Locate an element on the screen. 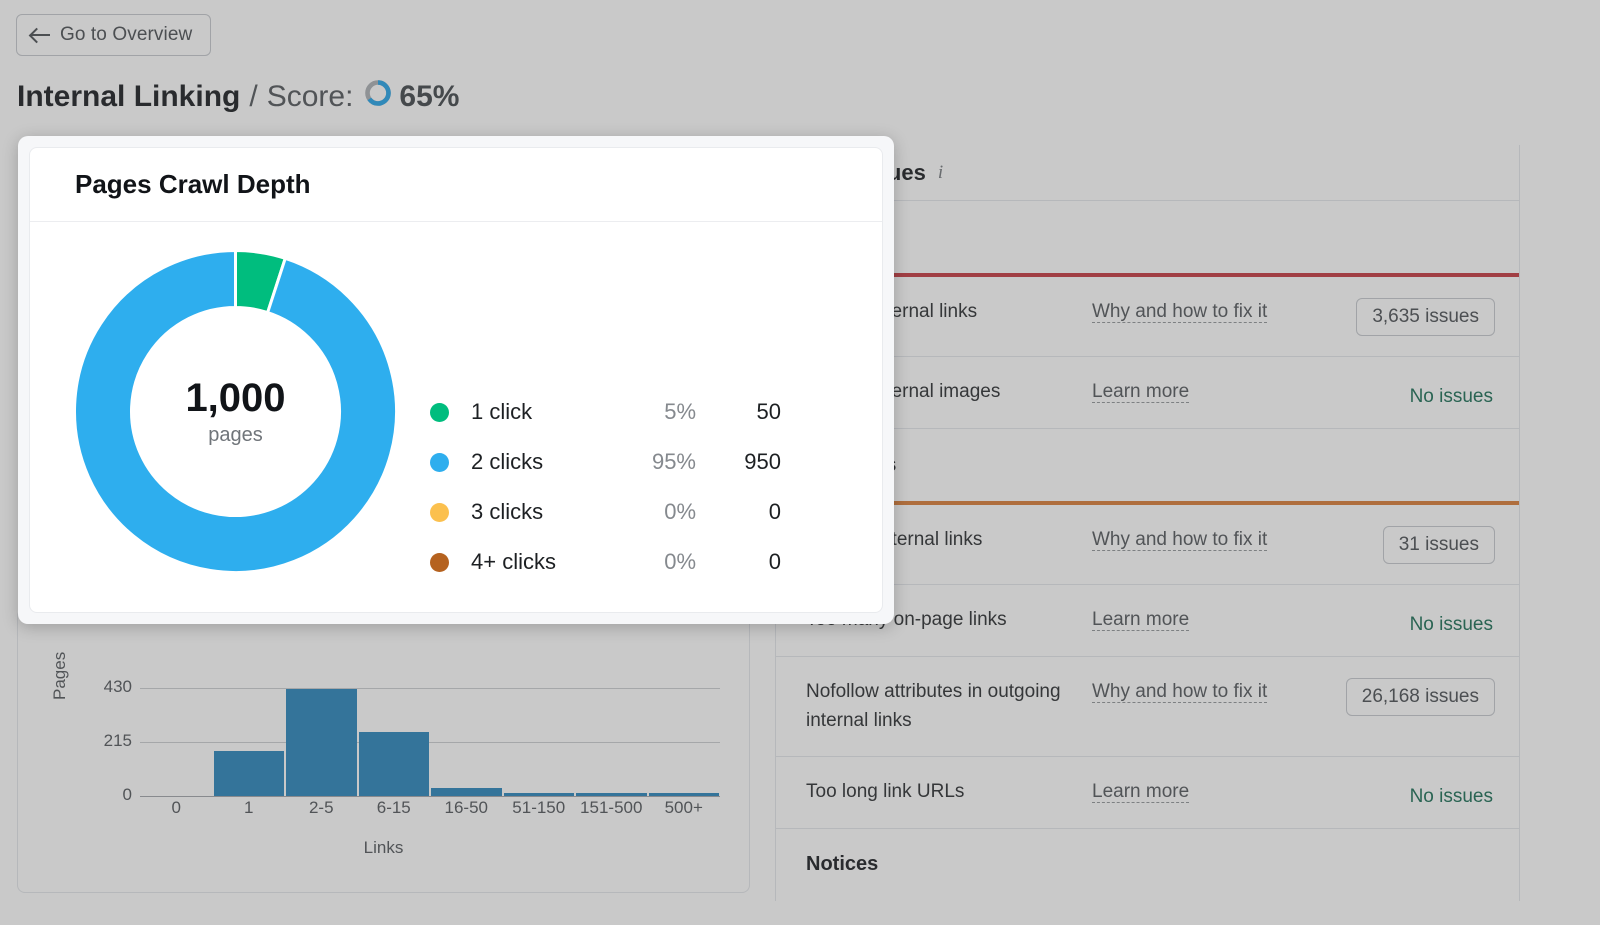 The height and width of the screenshot is (925, 1600). legend-item: 3 clicks 0% 0 is located at coordinates (605, 512).